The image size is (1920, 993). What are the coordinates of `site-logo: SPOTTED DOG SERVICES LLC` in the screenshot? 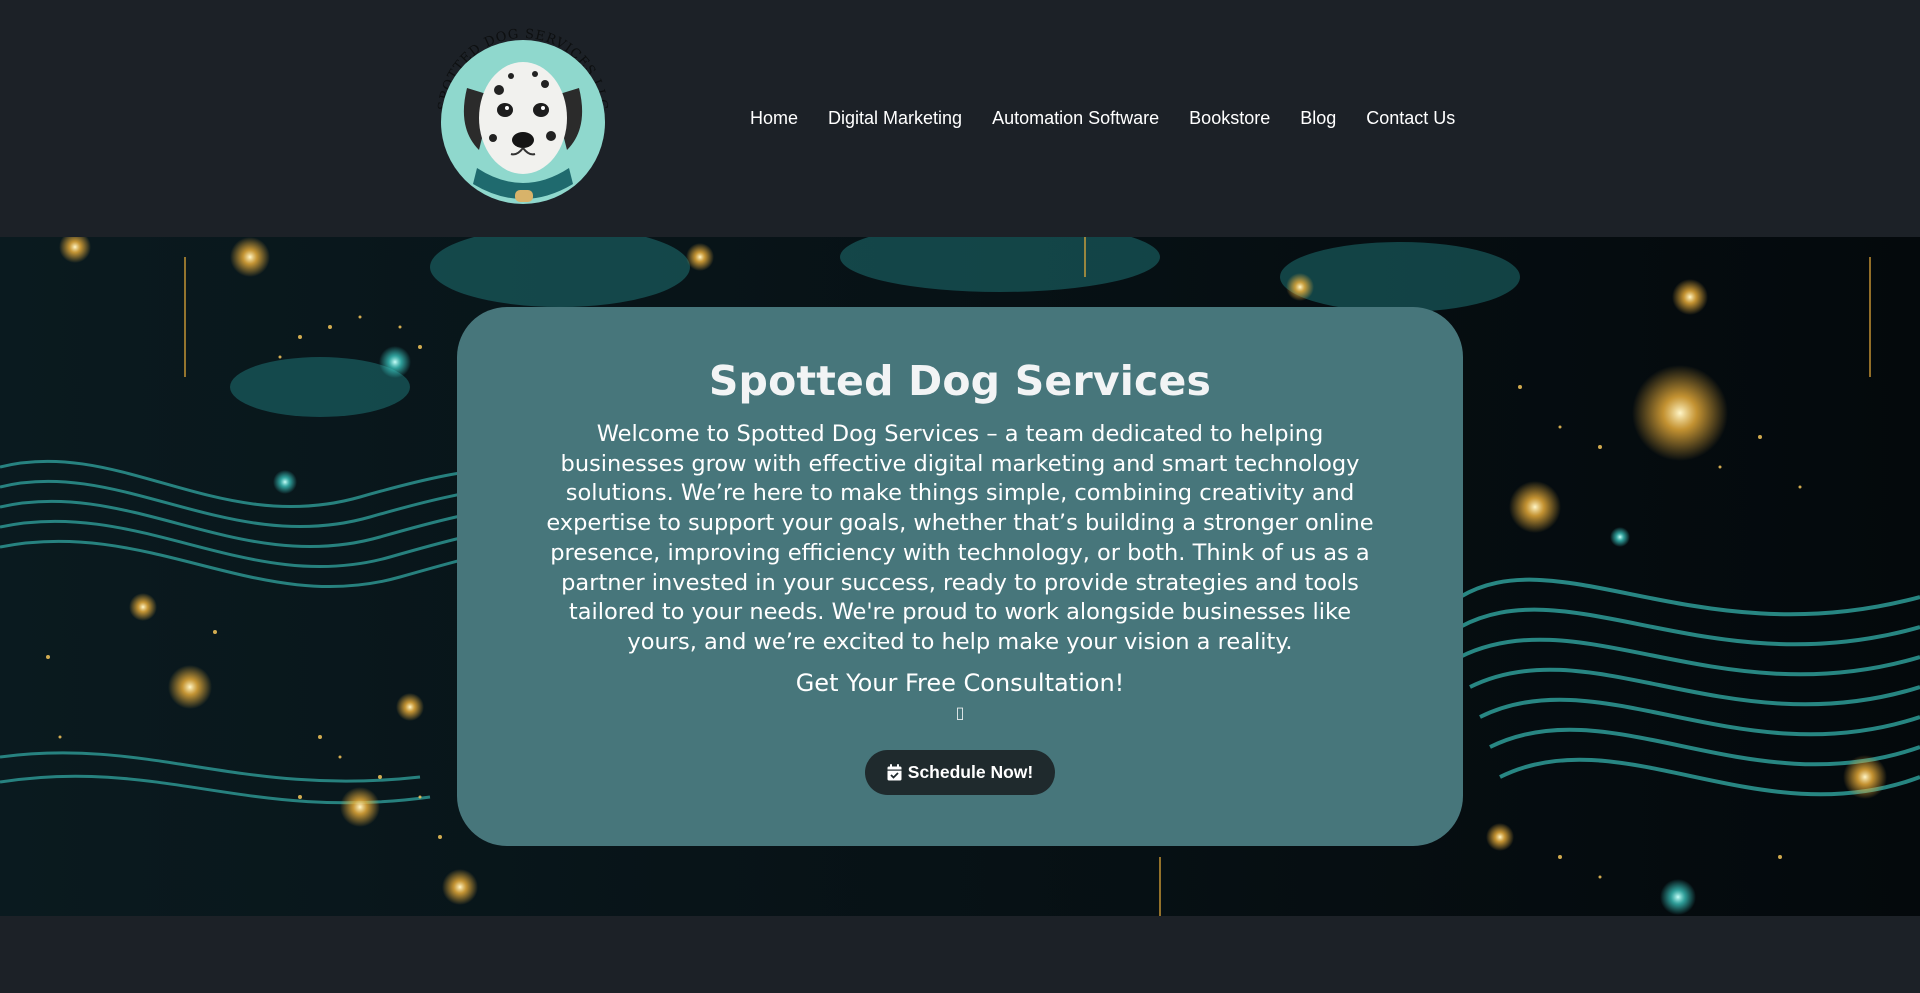 It's located at (523, 114).